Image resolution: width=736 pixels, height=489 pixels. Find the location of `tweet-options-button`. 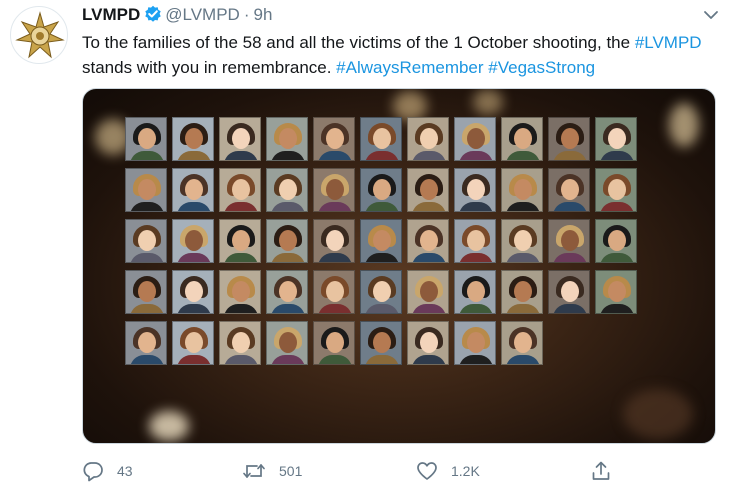

tweet-options-button is located at coordinates (711, 15).